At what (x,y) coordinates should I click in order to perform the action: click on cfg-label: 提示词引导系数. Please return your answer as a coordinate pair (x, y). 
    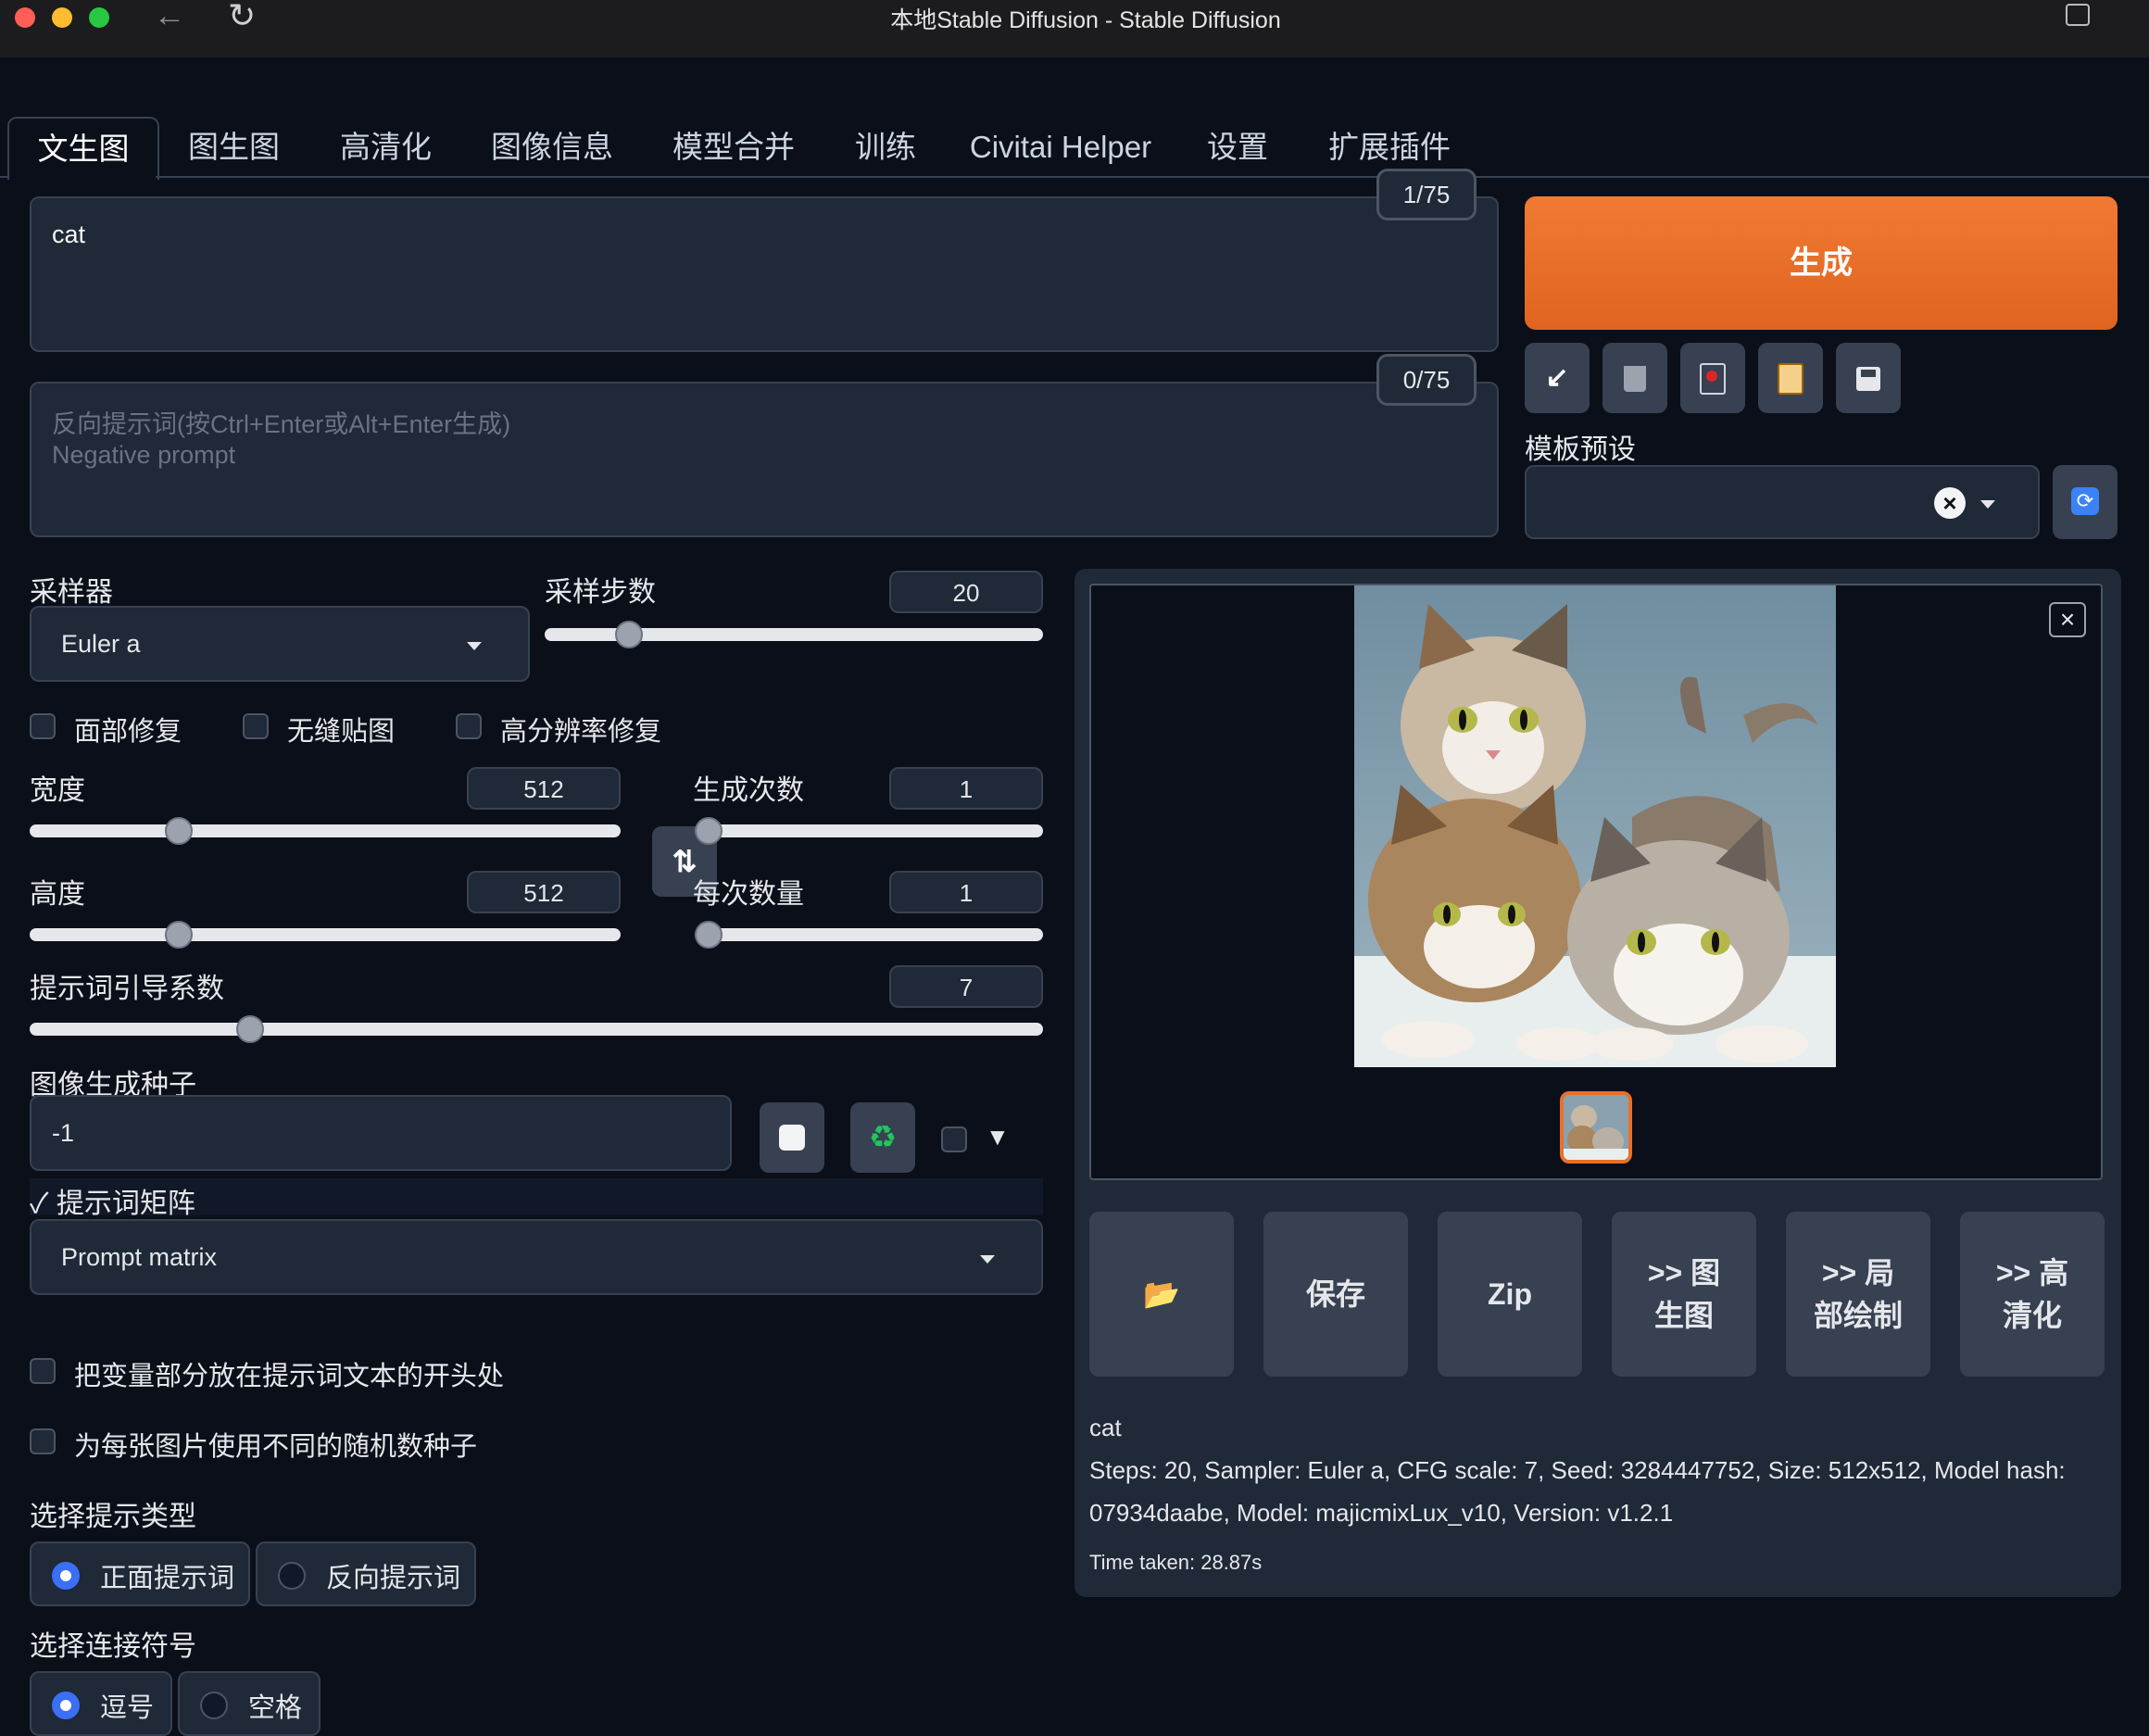
    Looking at the image, I should click on (127, 989).